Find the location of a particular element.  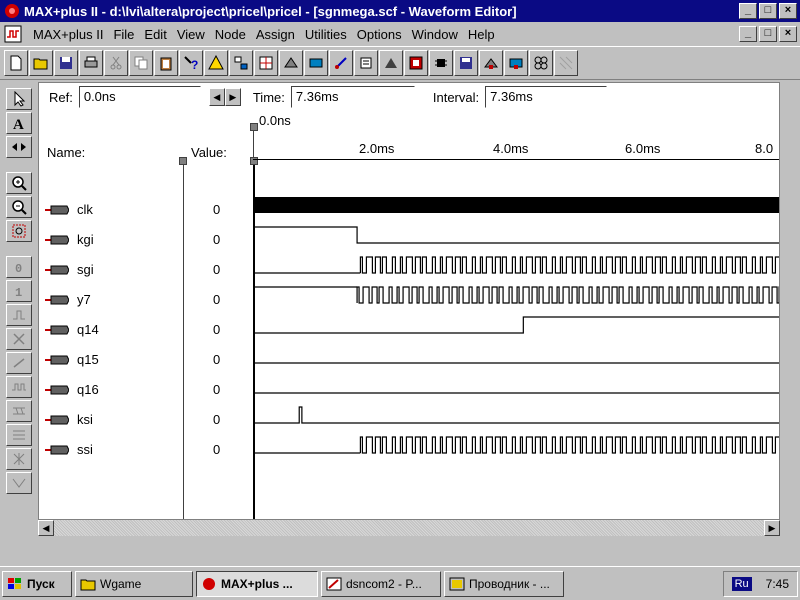

invert-button is located at coordinates (19, 315).